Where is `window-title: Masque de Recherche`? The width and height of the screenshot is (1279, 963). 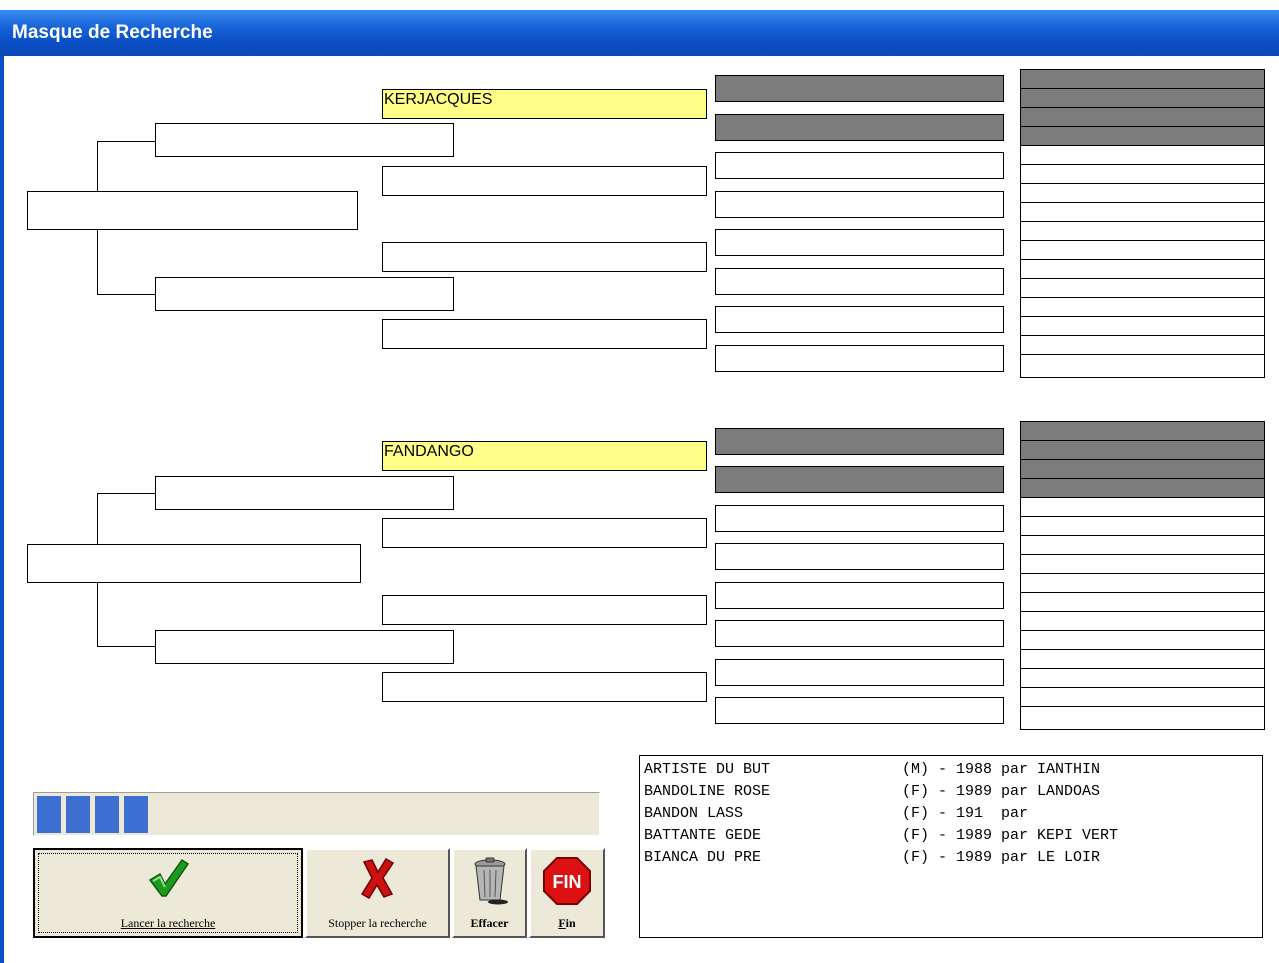 window-title: Masque de Recherche is located at coordinates (112, 32).